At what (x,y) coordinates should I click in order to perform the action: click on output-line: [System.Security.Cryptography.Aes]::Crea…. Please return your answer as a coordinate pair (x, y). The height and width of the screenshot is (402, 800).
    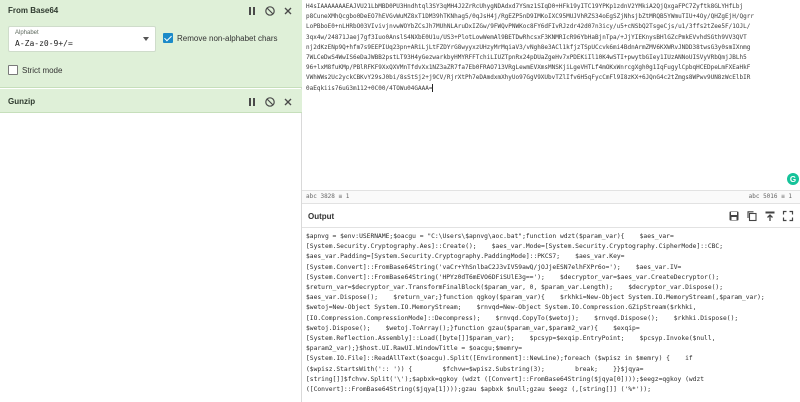
    Looking at the image, I should click on (515, 247).